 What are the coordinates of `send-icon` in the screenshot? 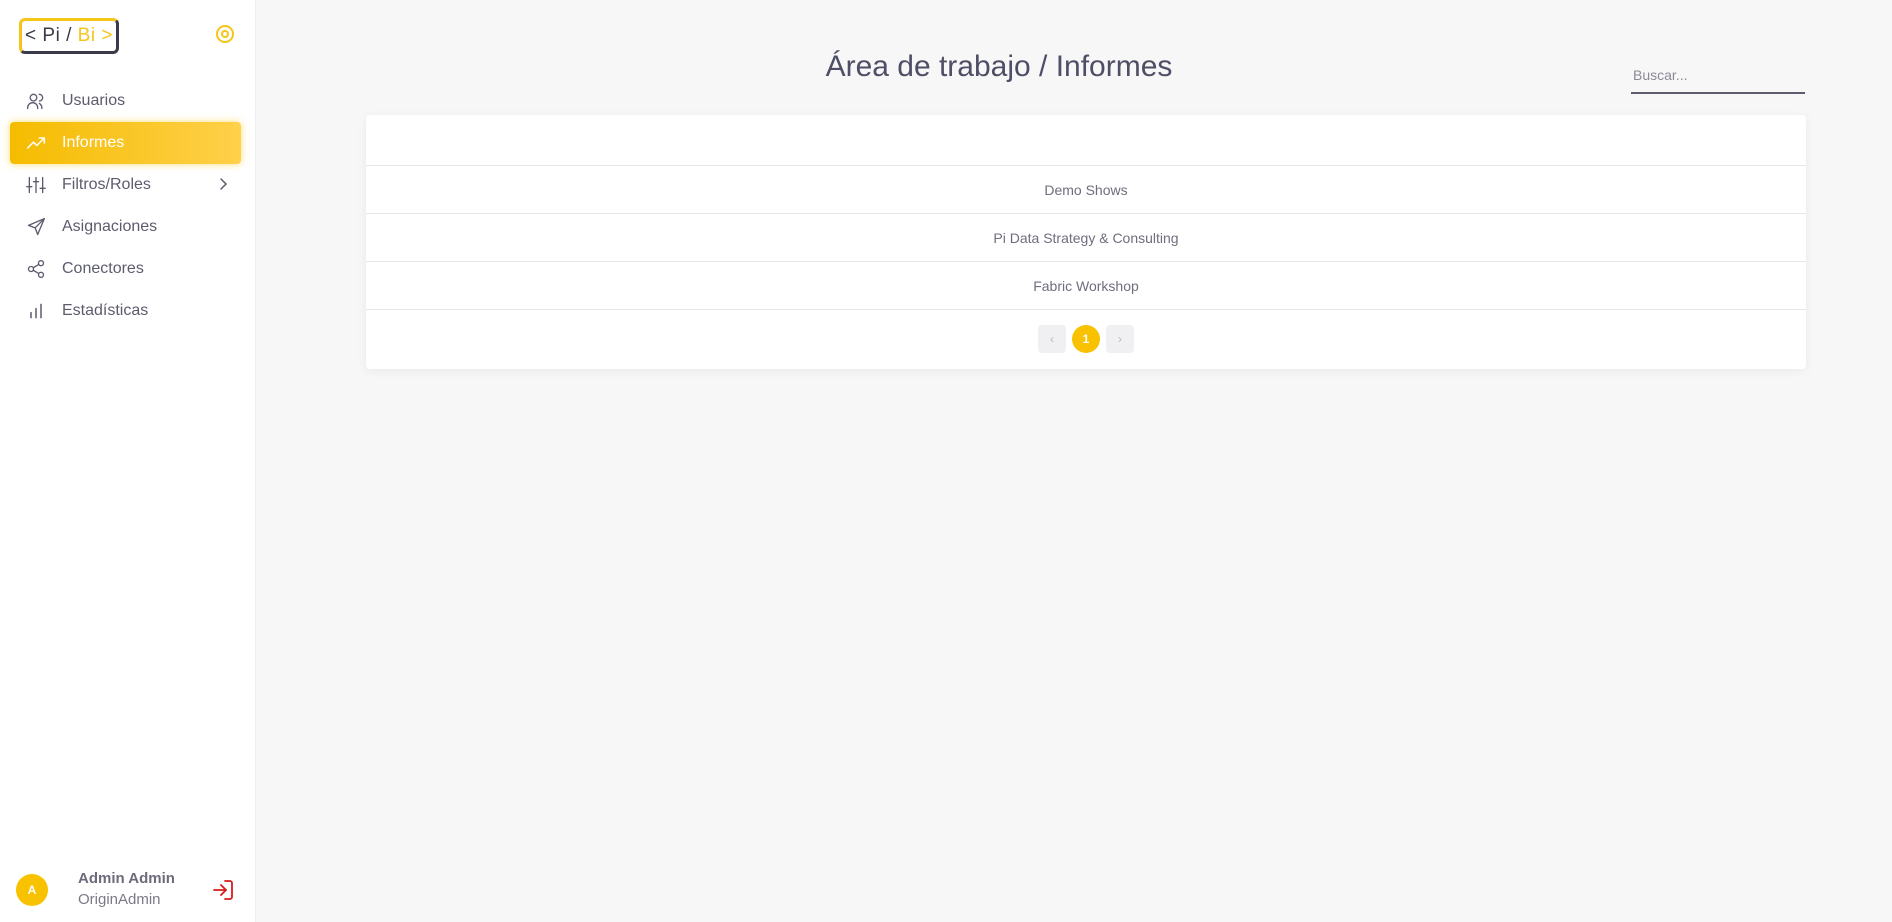 It's located at (36, 227).